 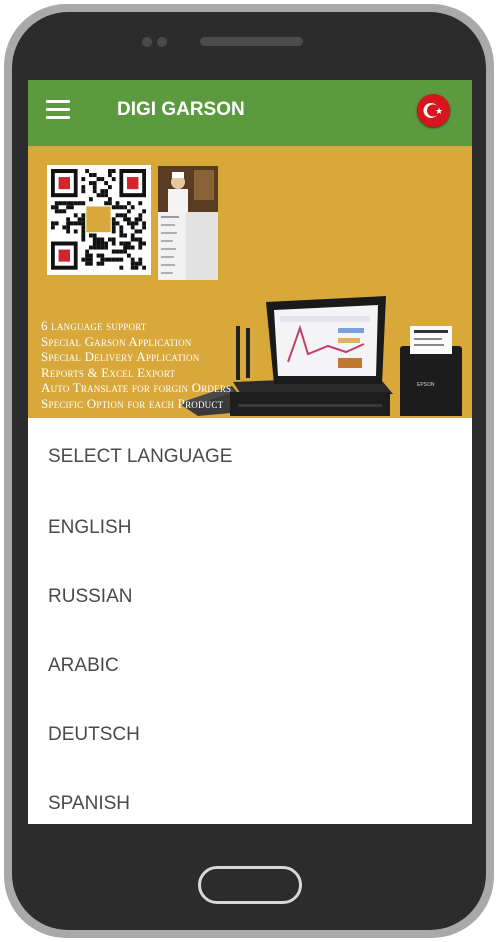 What do you see at coordinates (83, 666) in the screenshot?
I see `language-item-arabic: ARABIC` at bounding box center [83, 666].